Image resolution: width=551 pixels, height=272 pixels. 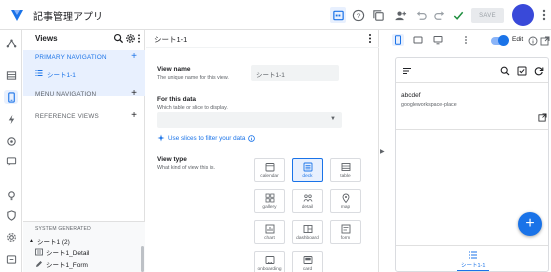 I want to click on use-slices-label: Use slices to filter your data, so click(x=207, y=138).